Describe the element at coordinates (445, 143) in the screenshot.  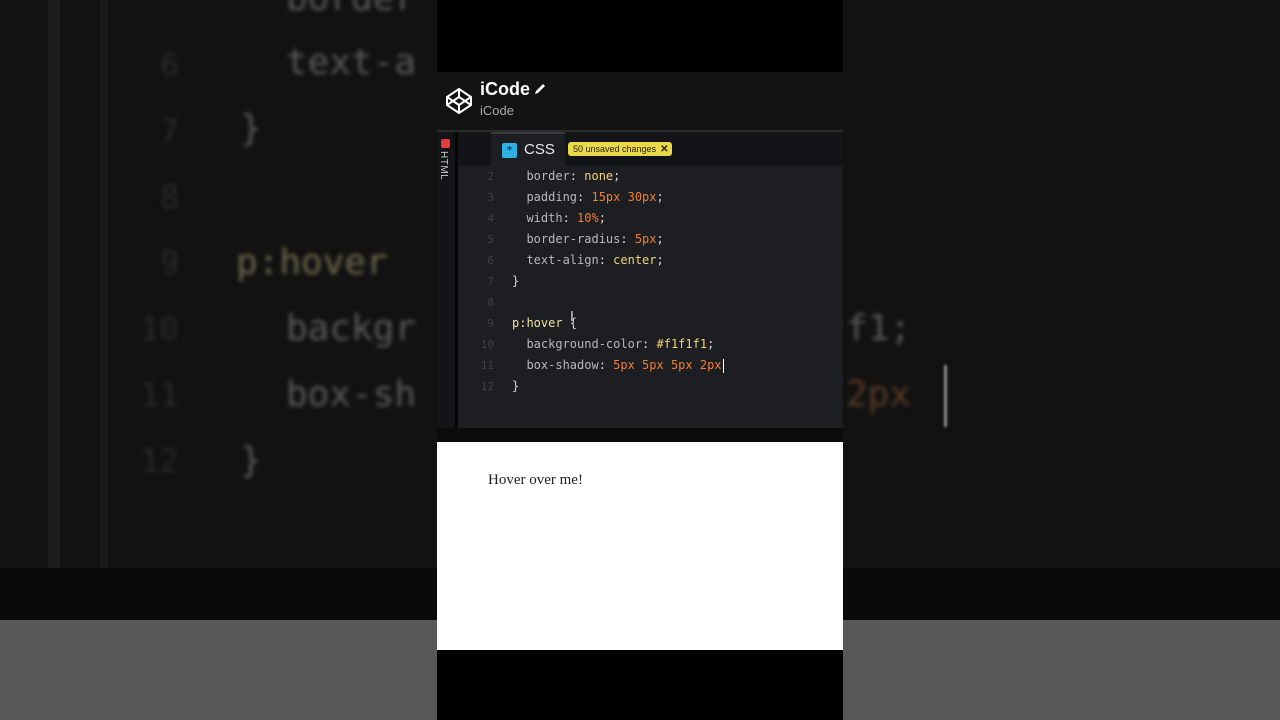
I see `html-icon` at that location.